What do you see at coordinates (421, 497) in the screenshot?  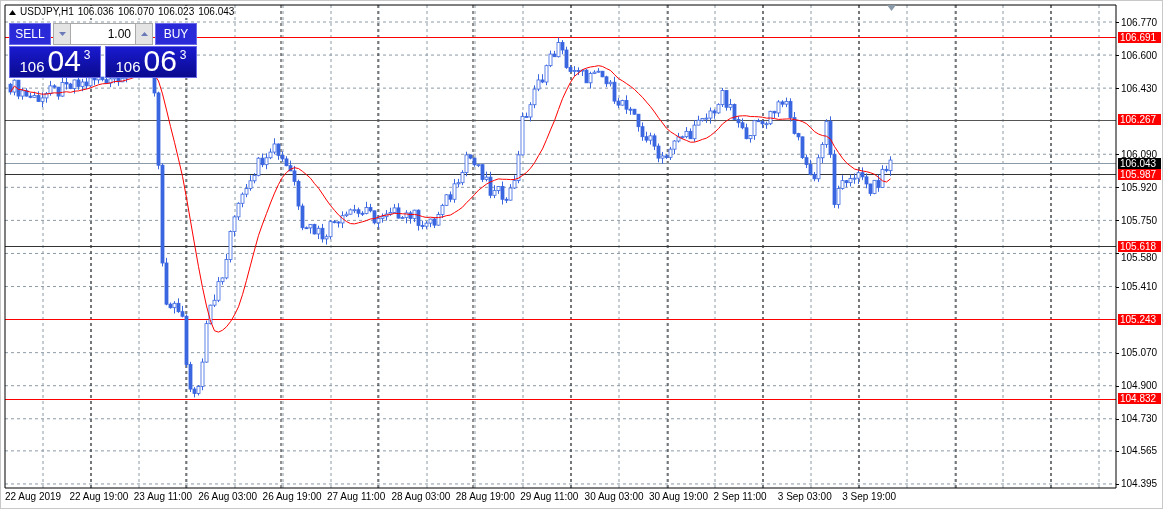 I see `time-label: 28 Aug 03:00` at bounding box center [421, 497].